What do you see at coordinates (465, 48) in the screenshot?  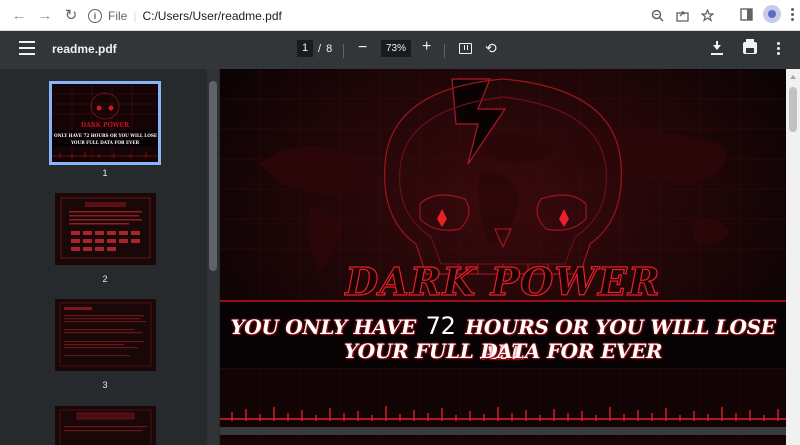 I see `fit-page-icon` at bounding box center [465, 48].